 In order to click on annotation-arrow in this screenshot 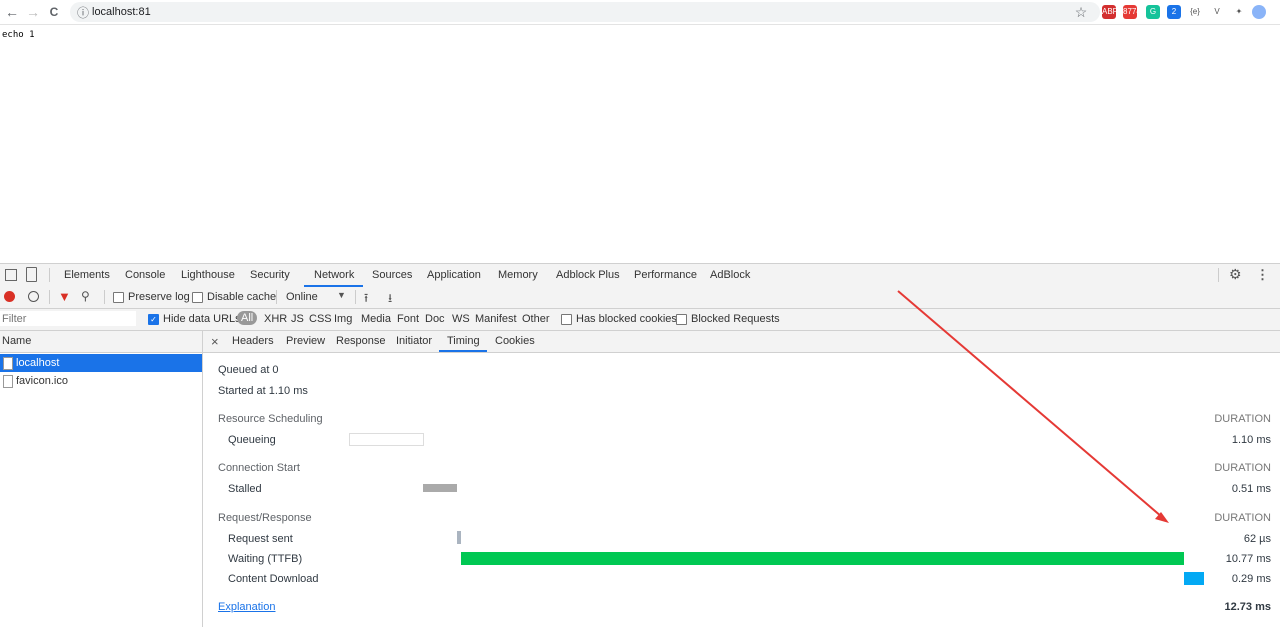, I will do `click(1033, 406)`.